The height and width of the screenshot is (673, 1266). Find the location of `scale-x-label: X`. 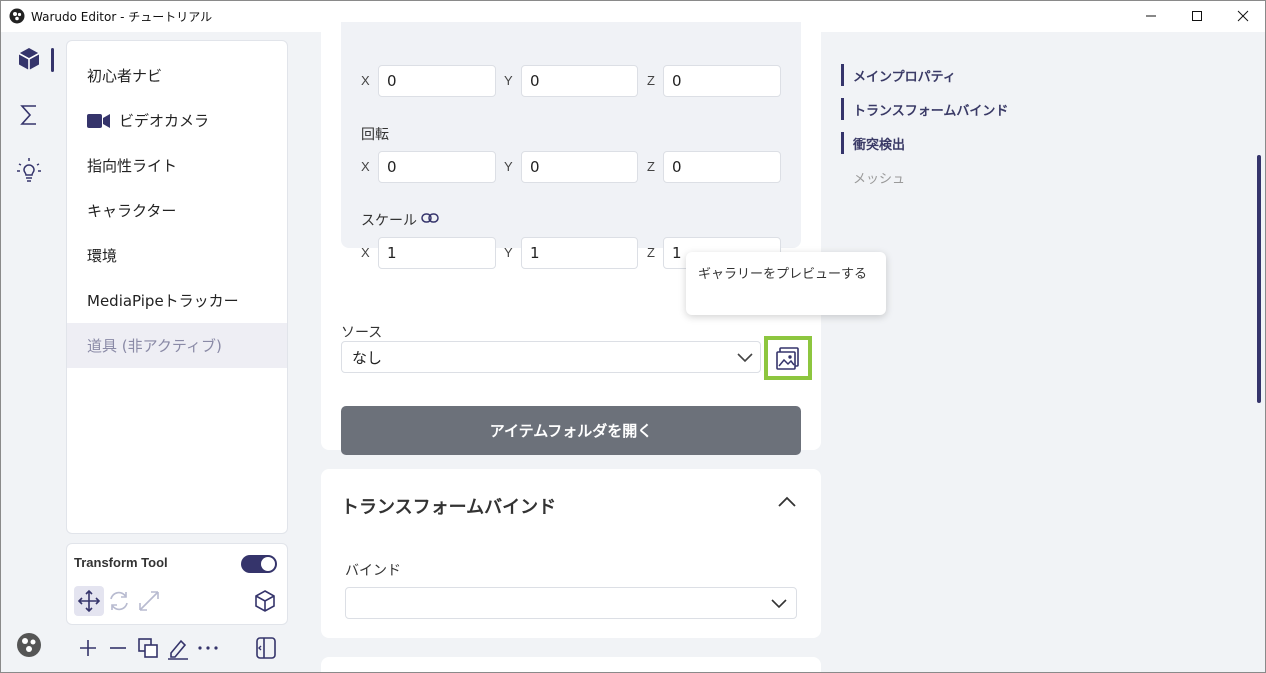

scale-x-label: X is located at coordinates (365, 252).